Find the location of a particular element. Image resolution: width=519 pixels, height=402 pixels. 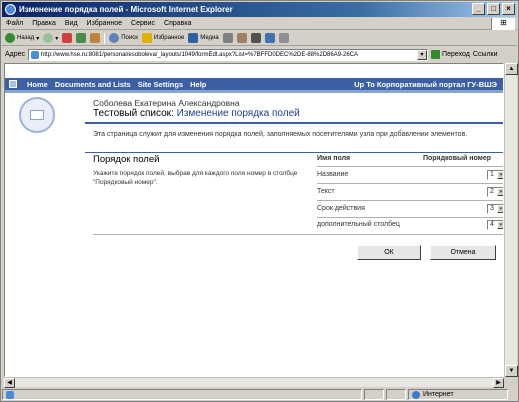

maximize-button: □ is located at coordinates (493, 9).